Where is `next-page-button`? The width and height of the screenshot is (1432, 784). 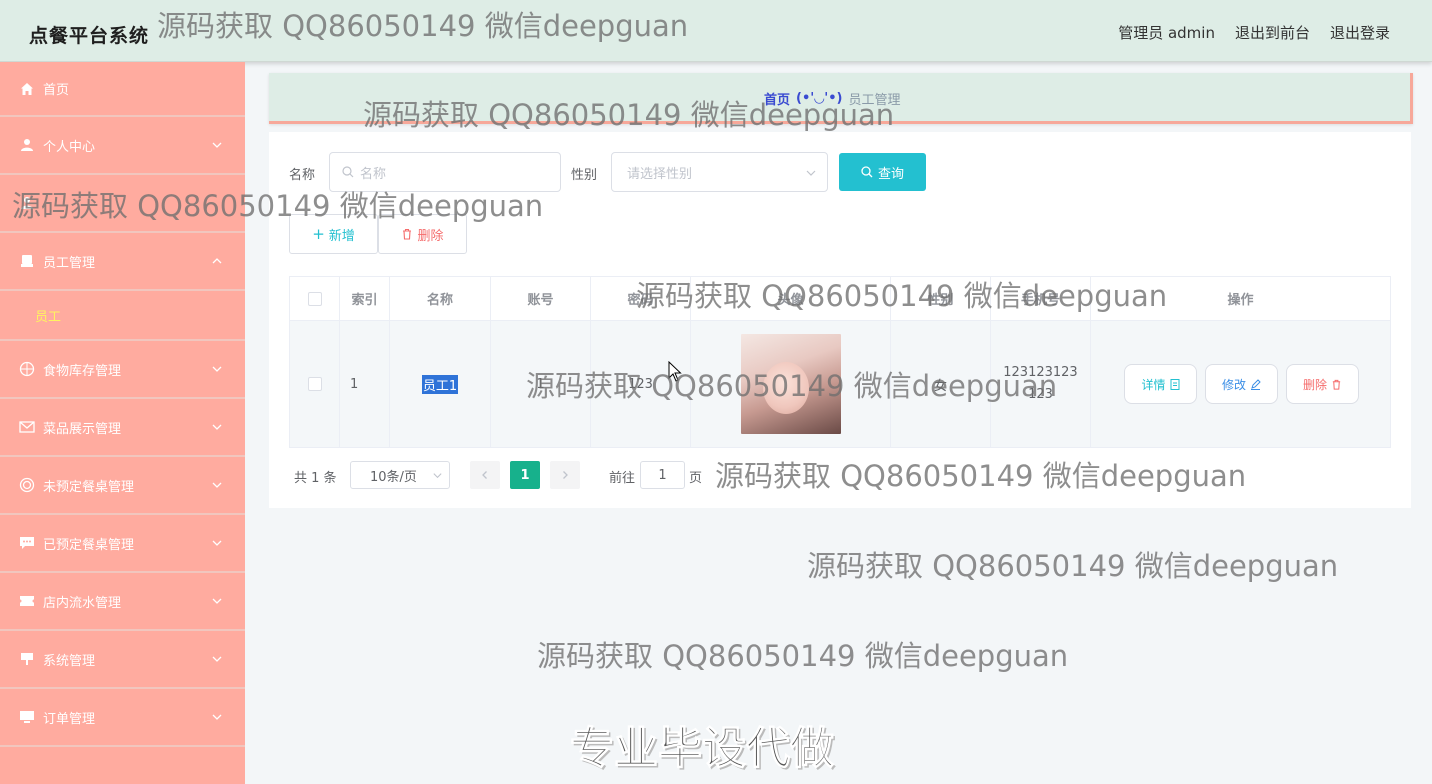 next-page-button is located at coordinates (565, 475).